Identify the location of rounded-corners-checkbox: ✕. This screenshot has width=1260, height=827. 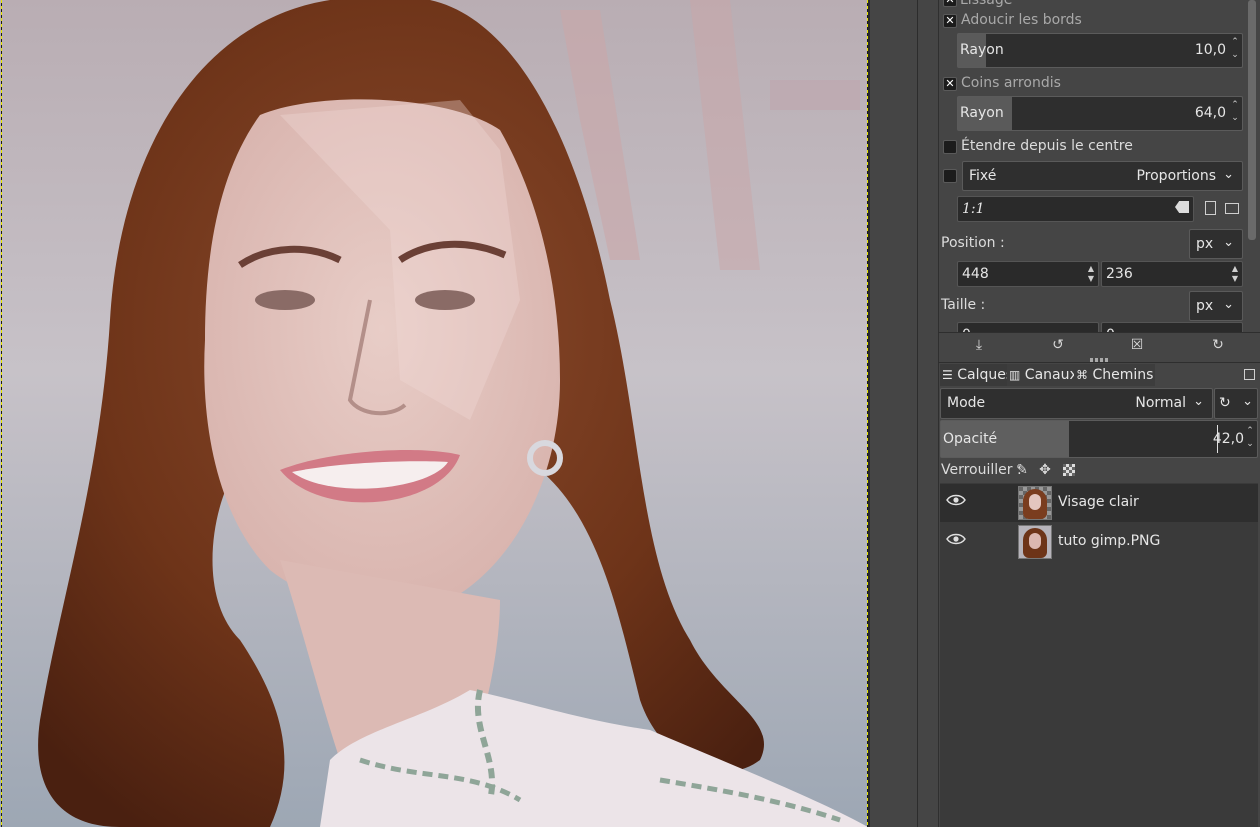
(950, 84).